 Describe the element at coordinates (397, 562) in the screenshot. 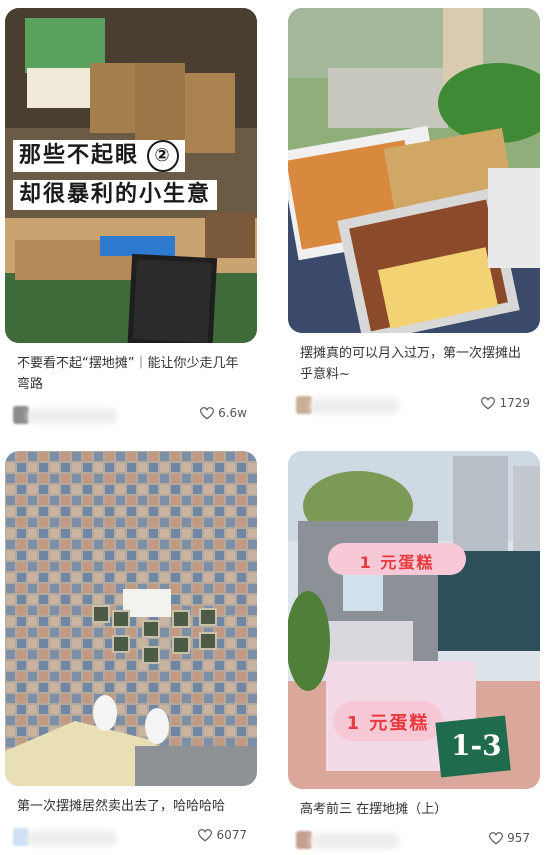

I see `sign-top-text: 1 元蛋糕` at that location.